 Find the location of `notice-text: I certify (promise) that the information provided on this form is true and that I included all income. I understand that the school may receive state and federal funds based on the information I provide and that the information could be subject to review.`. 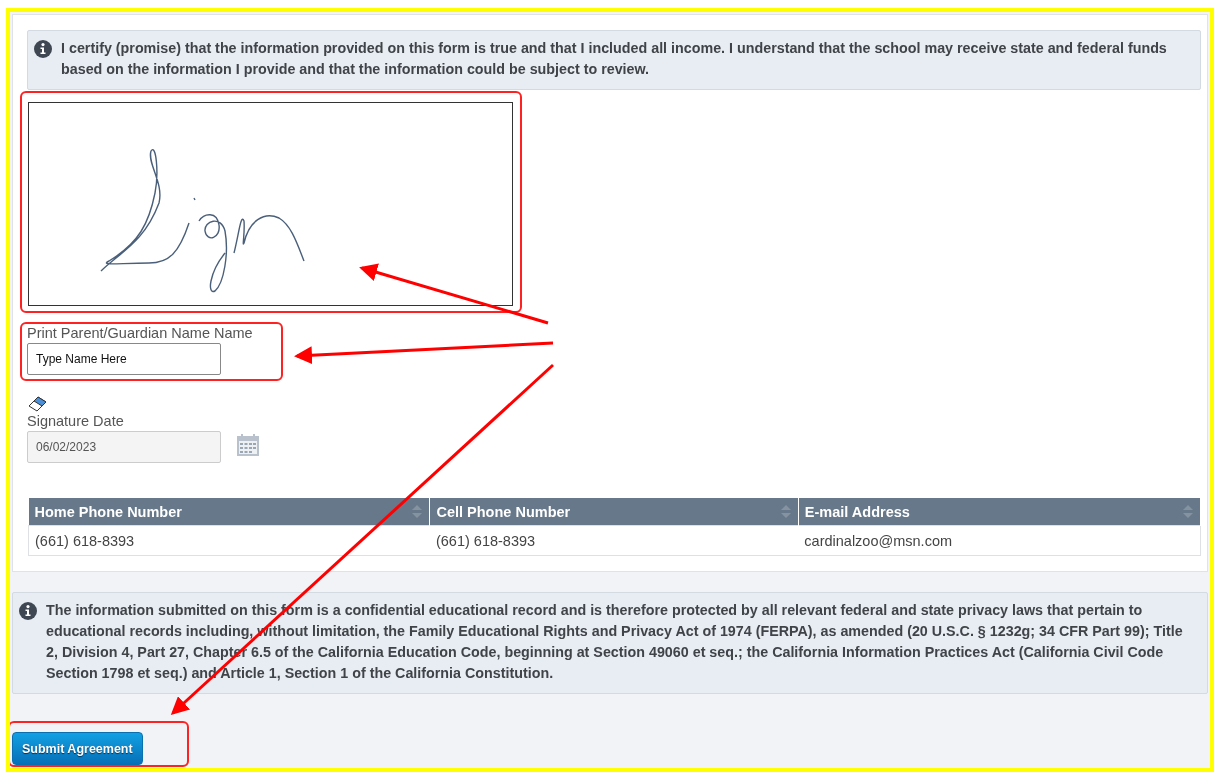

notice-text: I certify (promise) that the information provided on this form is true and that I included all income. I understand that the school may receive state and federal funds based on the information I provide and that the information could be subject to review. is located at coordinates (614, 59).